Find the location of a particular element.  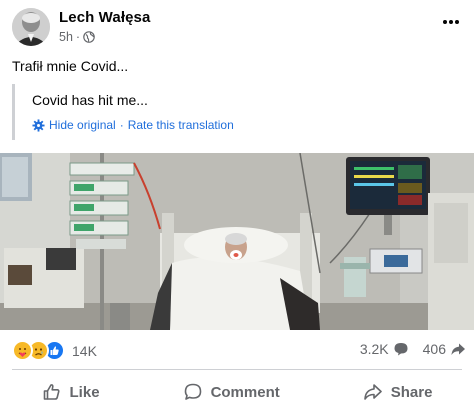

share-button: Share is located at coordinates (398, 392).